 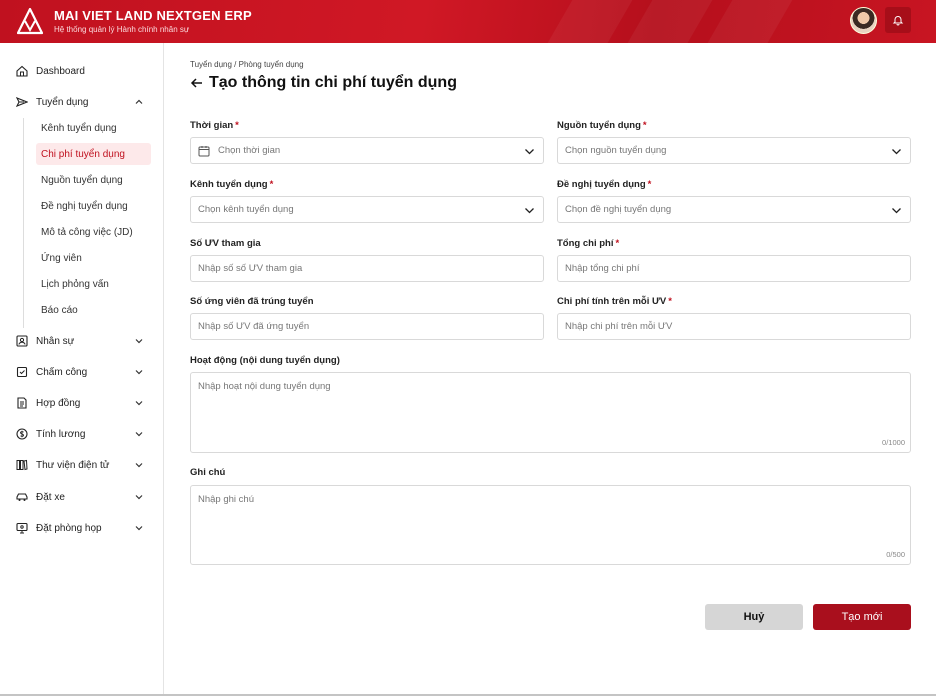 I want to click on home-icon, so click(x=22, y=71).